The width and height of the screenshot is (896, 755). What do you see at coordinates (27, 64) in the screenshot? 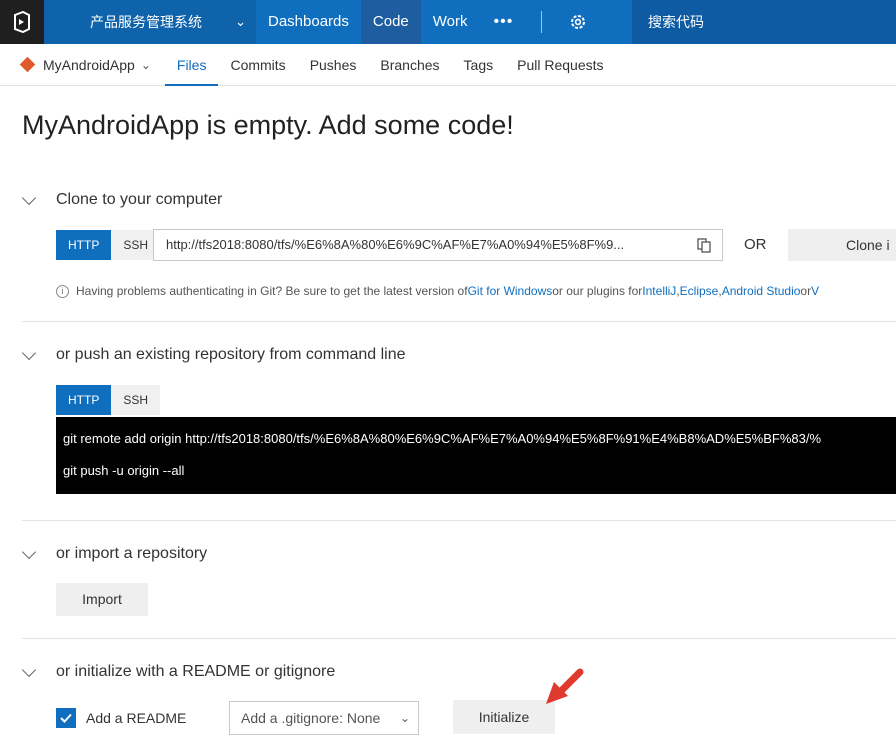
I see `git-repo-icon` at bounding box center [27, 64].